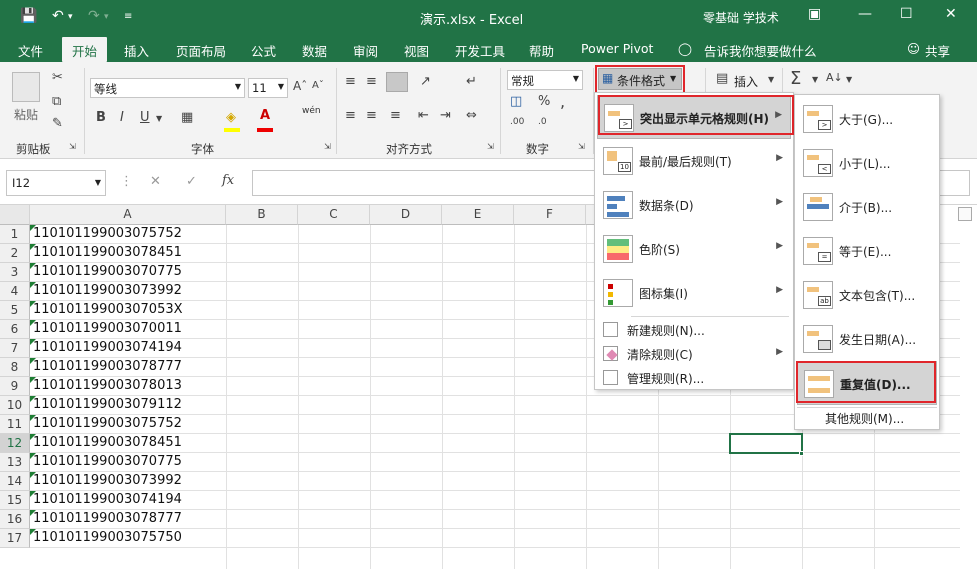 This screenshot has width=977, height=569. I want to click on format-painter-icon: ✎, so click(57, 123).